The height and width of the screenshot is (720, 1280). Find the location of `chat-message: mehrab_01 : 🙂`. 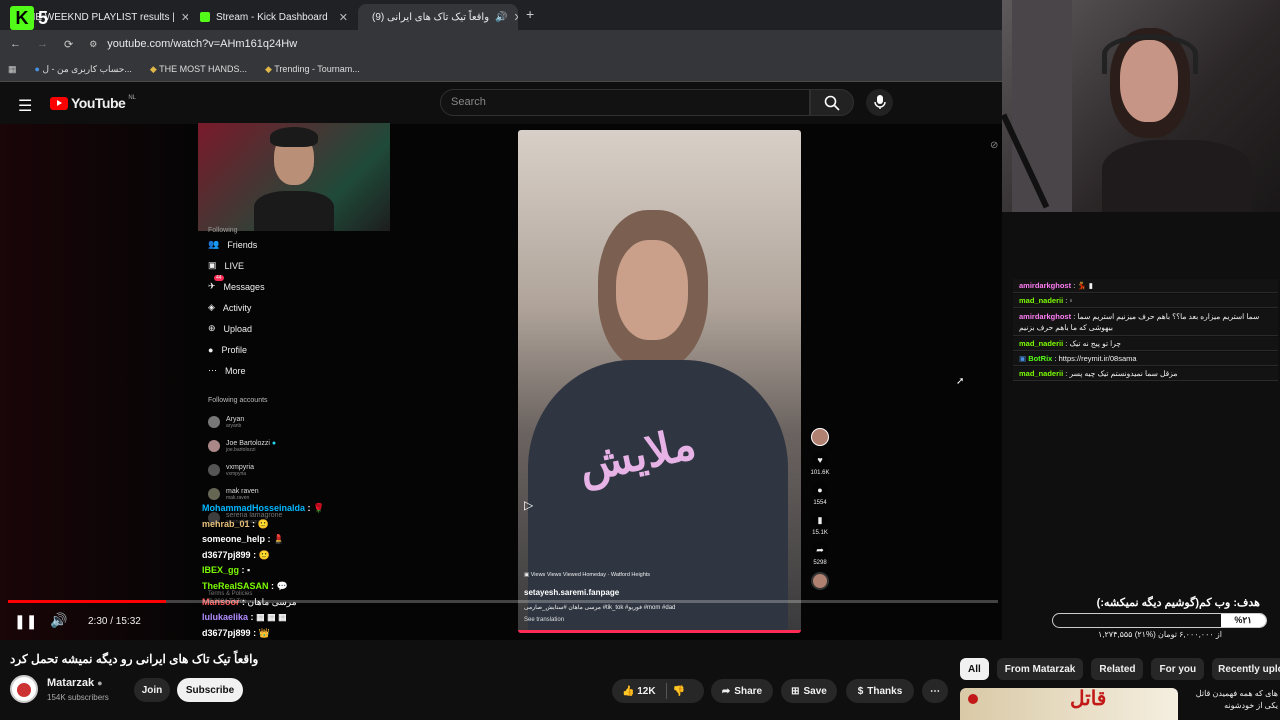

chat-message: mehrab_01 : 🙂 is located at coordinates (235, 523).